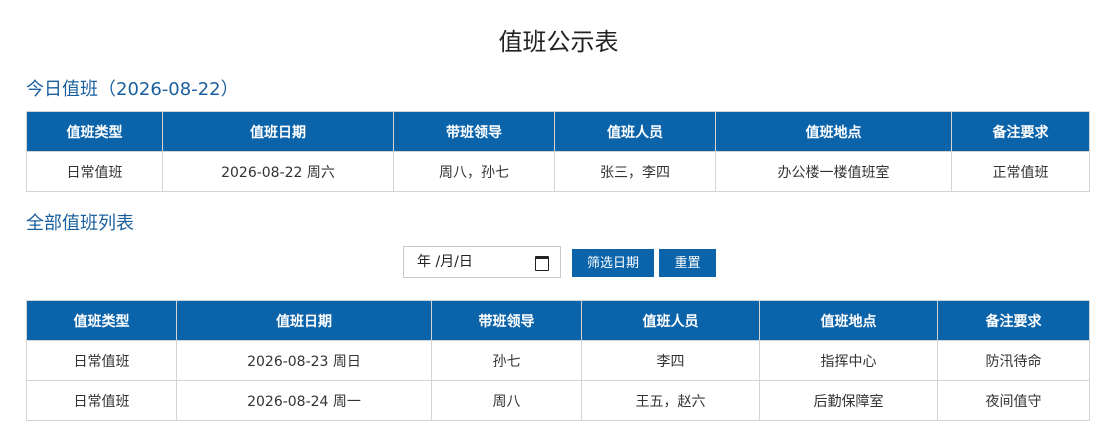 The image size is (1117, 448). What do you see at coordinates (445, 262) in the screenshot?
I see `date-placeholder: 年 /月/日` at bounding box center [445, 262].